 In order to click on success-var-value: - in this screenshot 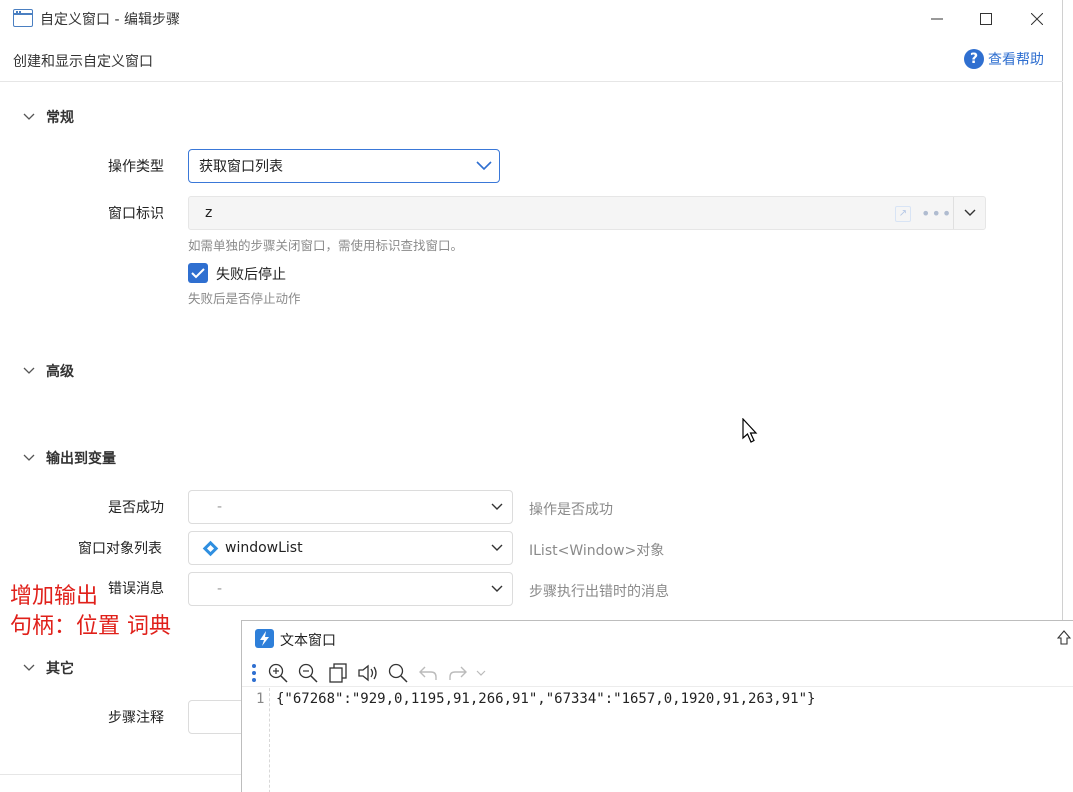, I will do `click(220, 507)`.